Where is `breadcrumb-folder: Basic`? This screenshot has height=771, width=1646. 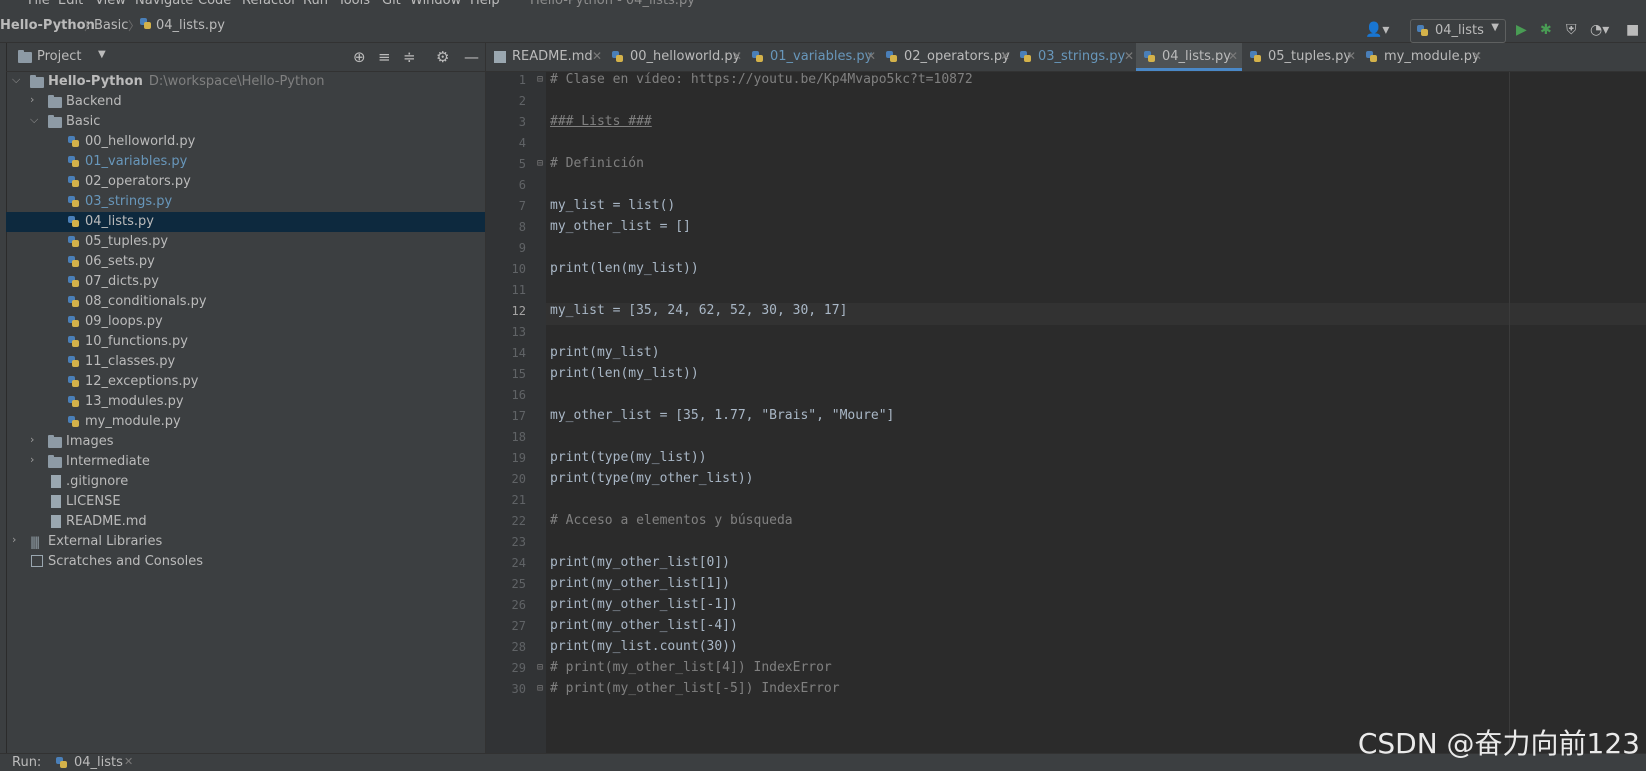 breadcrumb-folder: Basic is located at coordinates (111, 25).